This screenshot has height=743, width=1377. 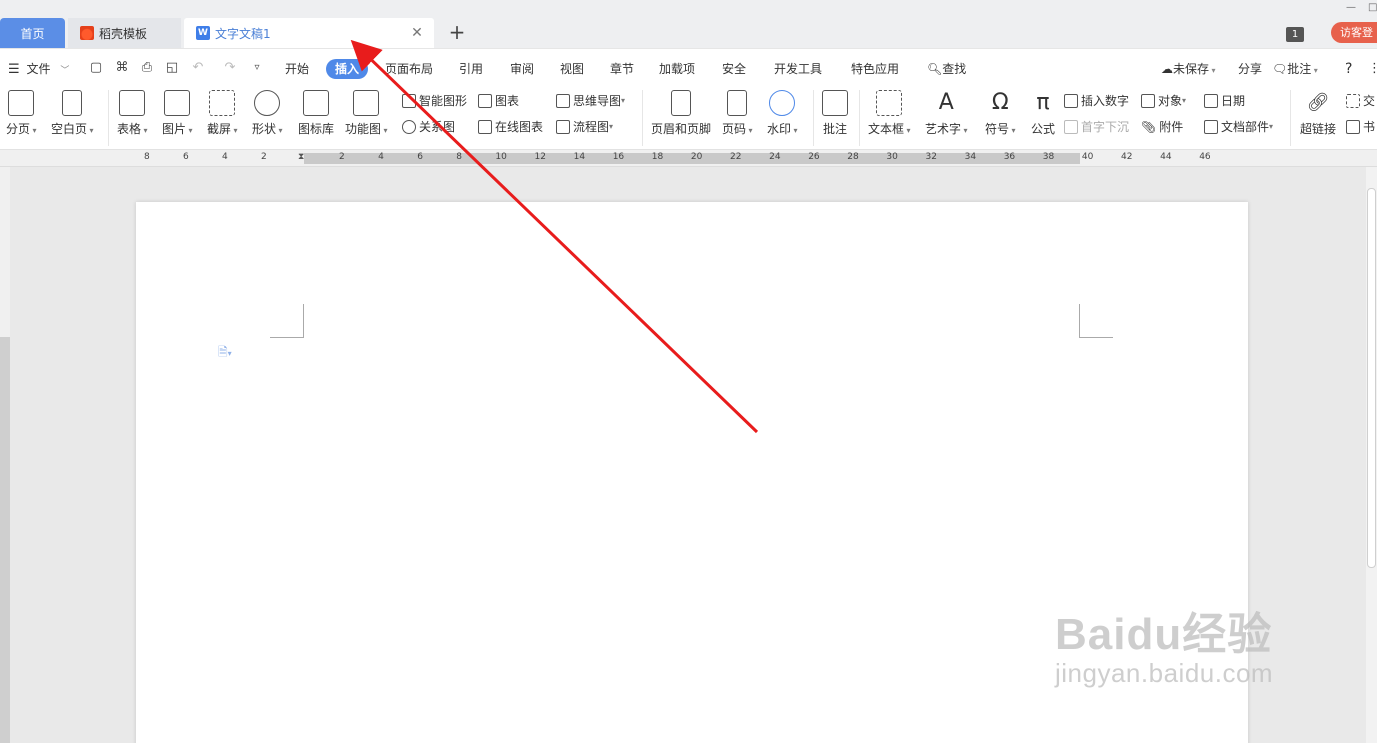 What do you see at coordinates (572, 69) in the screenshot?
I see `menu-view: 视图` at bounding box center [572, 69].